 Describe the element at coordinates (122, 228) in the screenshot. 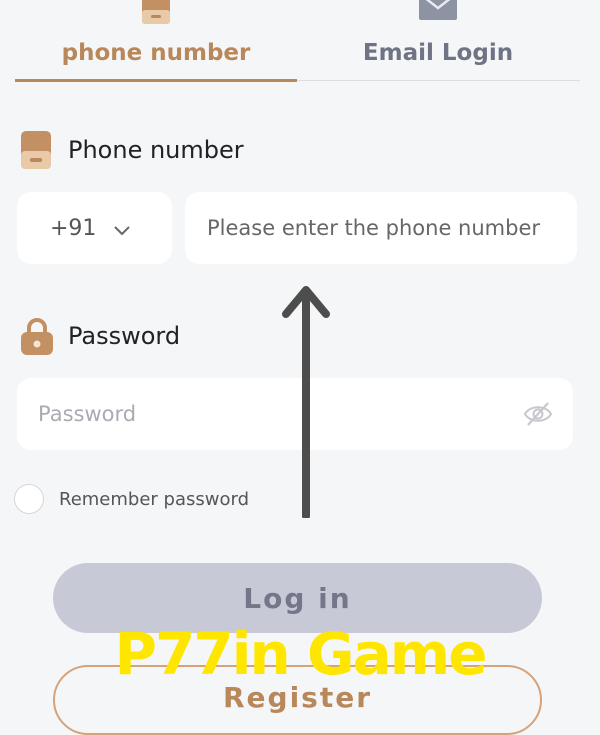

I see `chevron-down-icon` at that location.